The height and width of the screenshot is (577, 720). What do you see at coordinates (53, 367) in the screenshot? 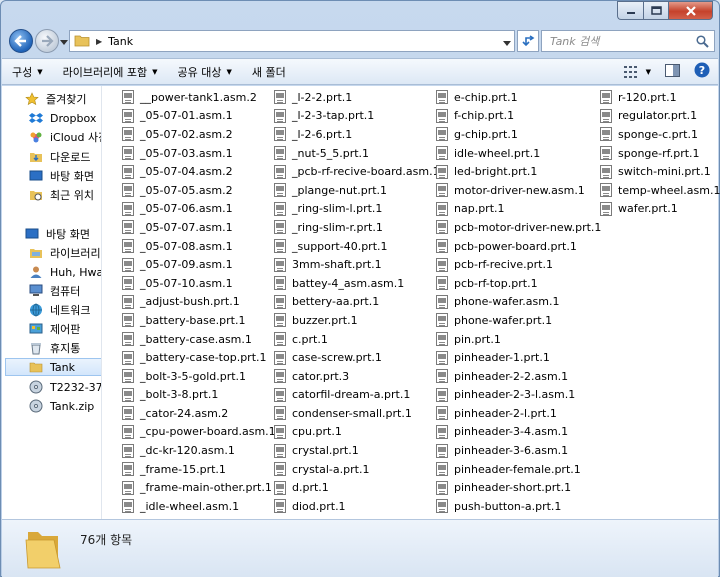
I see `sidebar-item-tank: Tank` at bounding box center [53, 367].